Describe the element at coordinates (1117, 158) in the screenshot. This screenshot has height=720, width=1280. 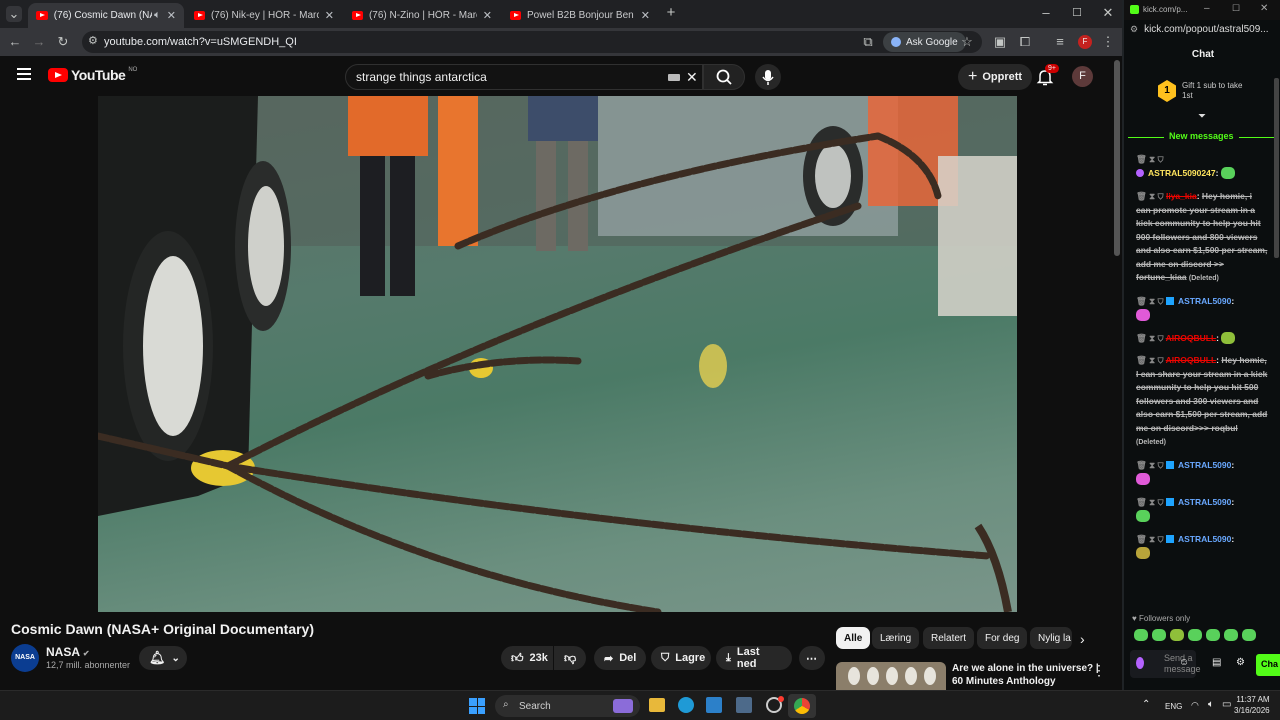
I see `page-scrollbar` at that location.